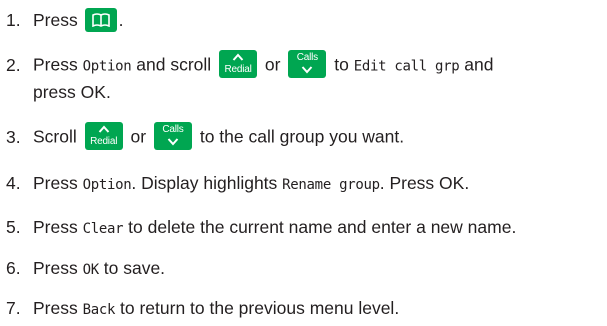 Image resolution: width=607 pixels, height=326 pixels. What do you see at coordinates (99, 310) in the screenshot?
I see `lcd-back: Back` at bounding box center [99, 310].